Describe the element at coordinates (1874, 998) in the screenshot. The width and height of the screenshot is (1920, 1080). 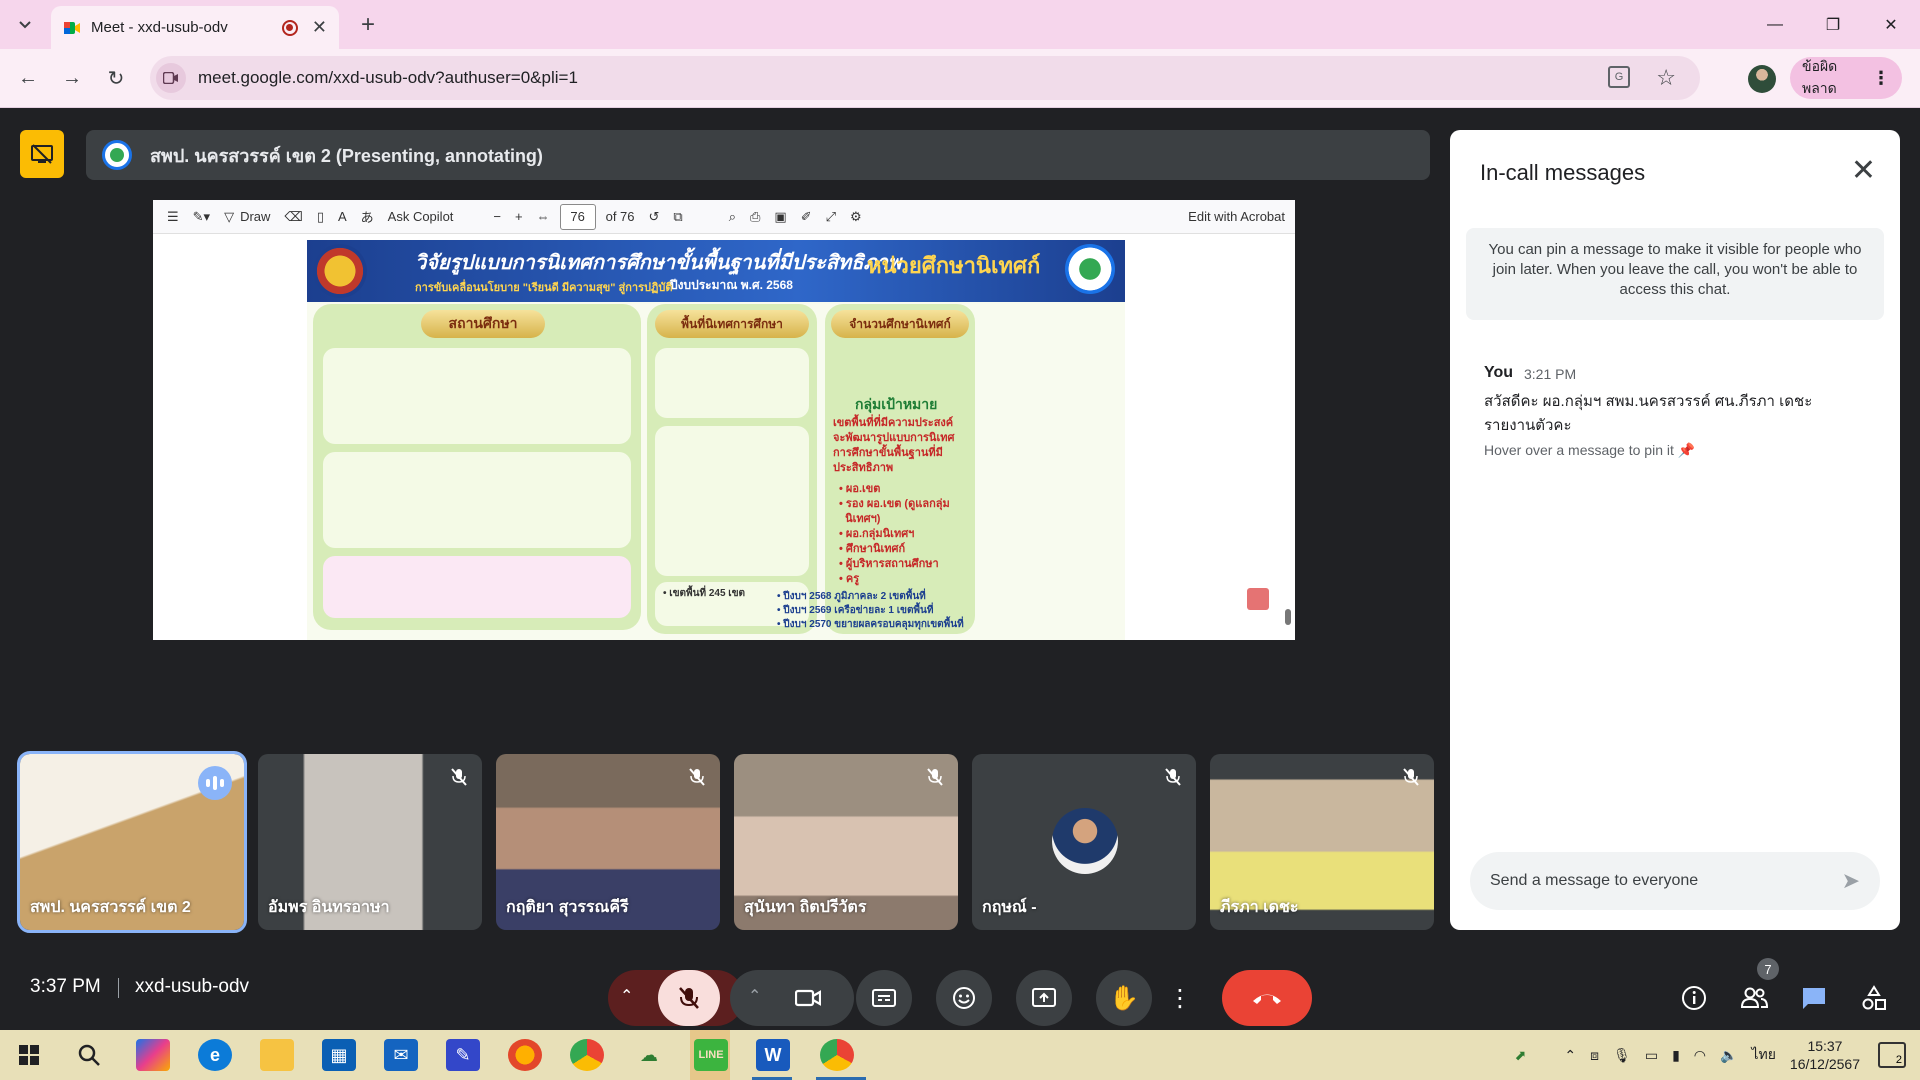
I see `activities-button` at that location.